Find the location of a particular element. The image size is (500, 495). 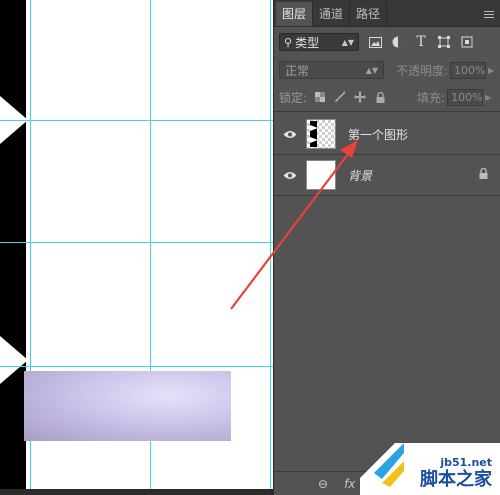

image-filter-icon is located at coordinates (375, 42).